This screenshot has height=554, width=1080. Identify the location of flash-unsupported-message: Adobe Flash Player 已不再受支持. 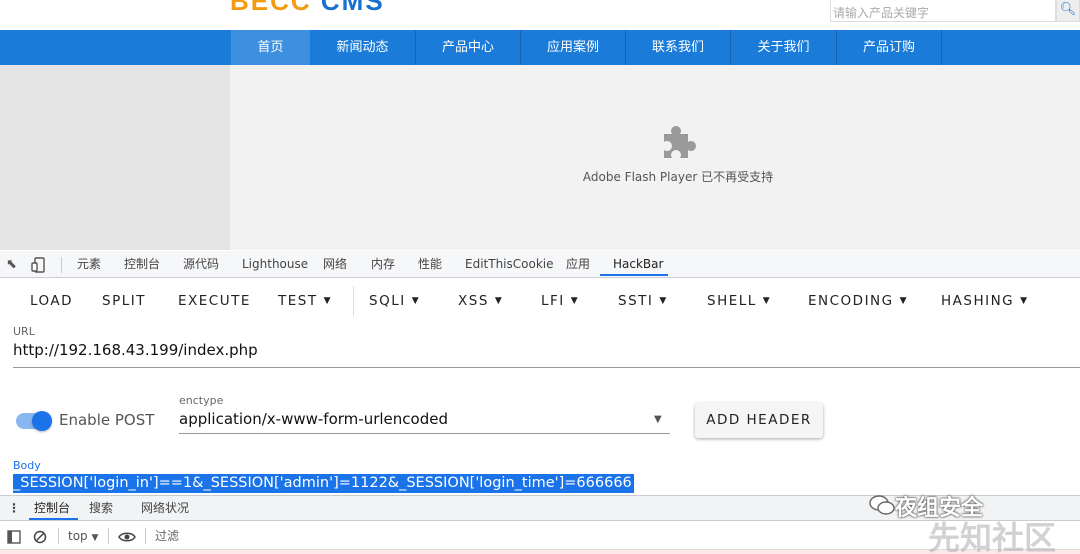
(678, 177).